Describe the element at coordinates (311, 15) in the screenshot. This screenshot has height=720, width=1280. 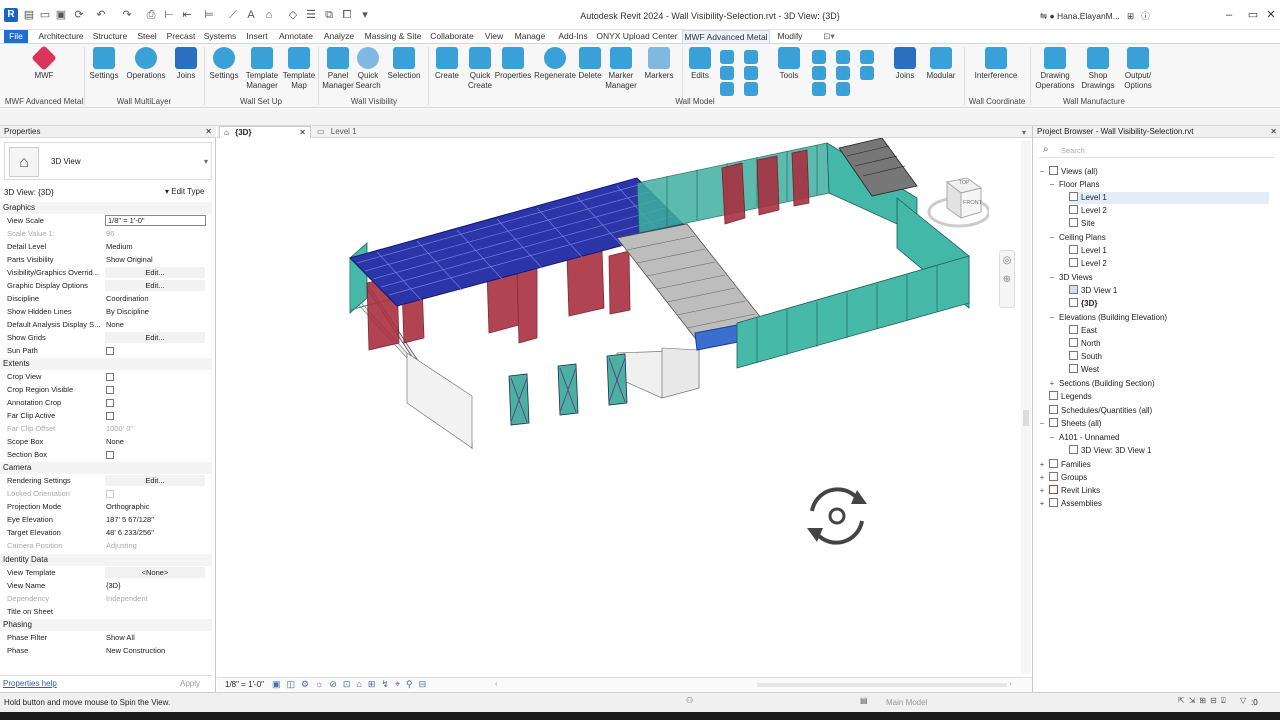
I see `thin-lines-icon: ☰` at that location.